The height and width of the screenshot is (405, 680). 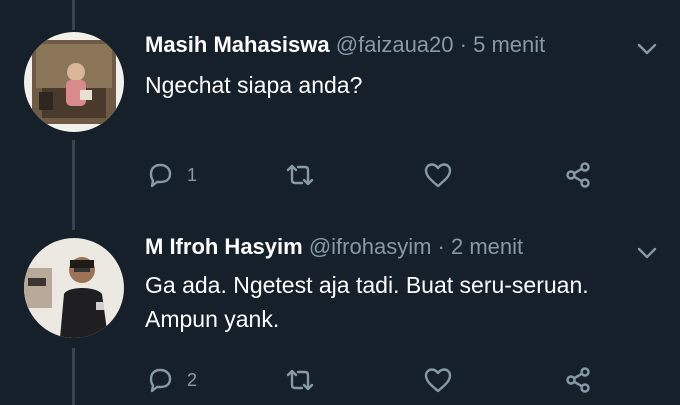 I want to click on reply-count: 1, so click(x=192, y=174).